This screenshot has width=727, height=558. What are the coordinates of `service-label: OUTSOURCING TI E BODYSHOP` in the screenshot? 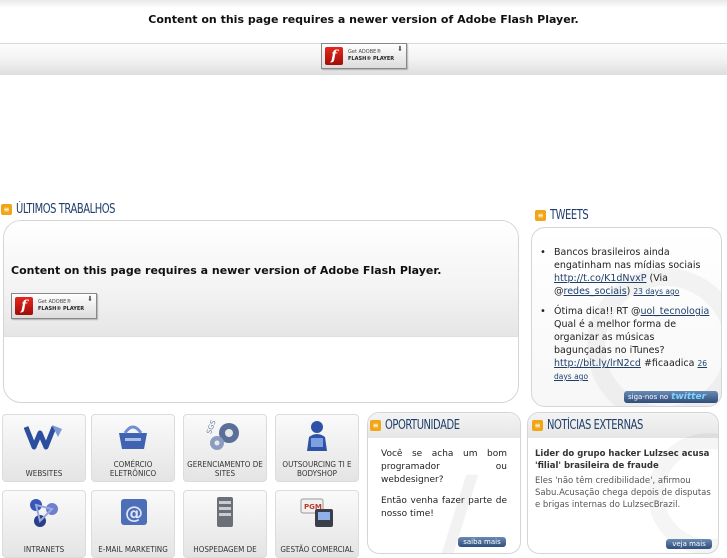 It's located at (317, 469).